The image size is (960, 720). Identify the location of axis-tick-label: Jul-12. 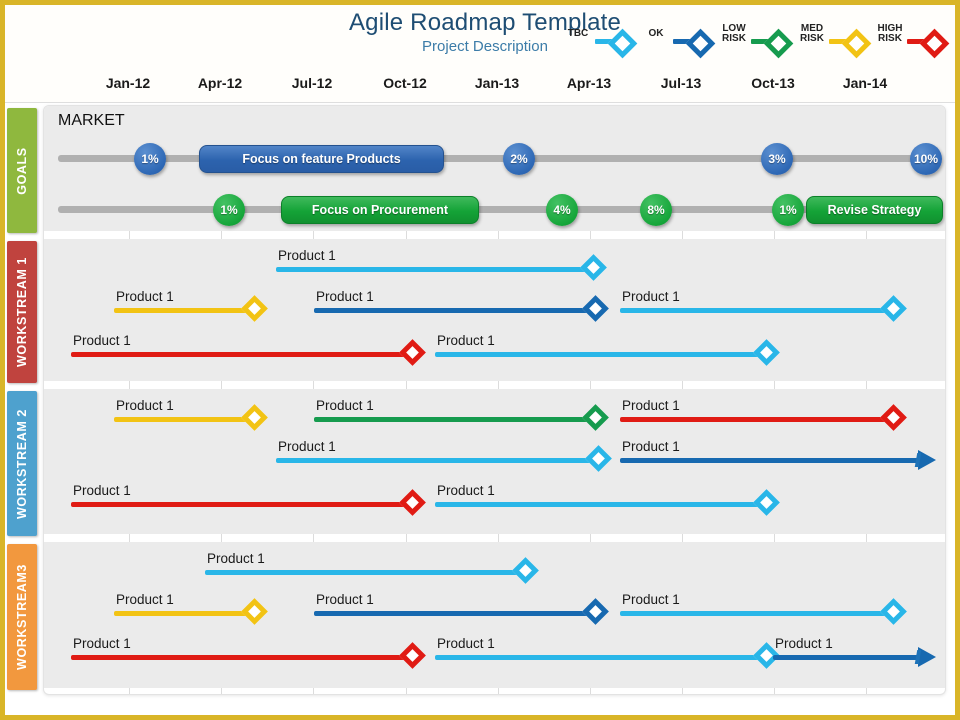
(312, 83).